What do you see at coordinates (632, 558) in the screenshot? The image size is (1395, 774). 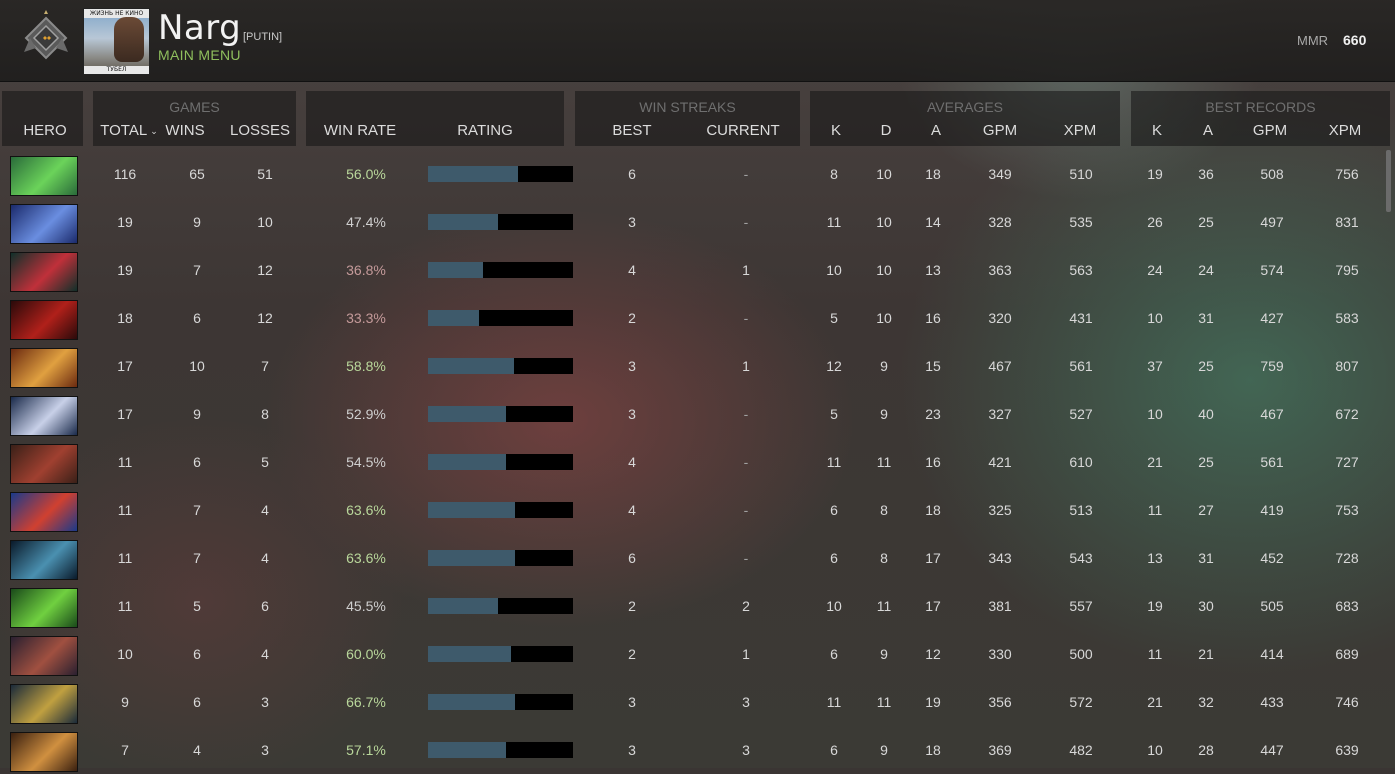 I see `cell-best-streak: 6` at bounding box center [632, 558].